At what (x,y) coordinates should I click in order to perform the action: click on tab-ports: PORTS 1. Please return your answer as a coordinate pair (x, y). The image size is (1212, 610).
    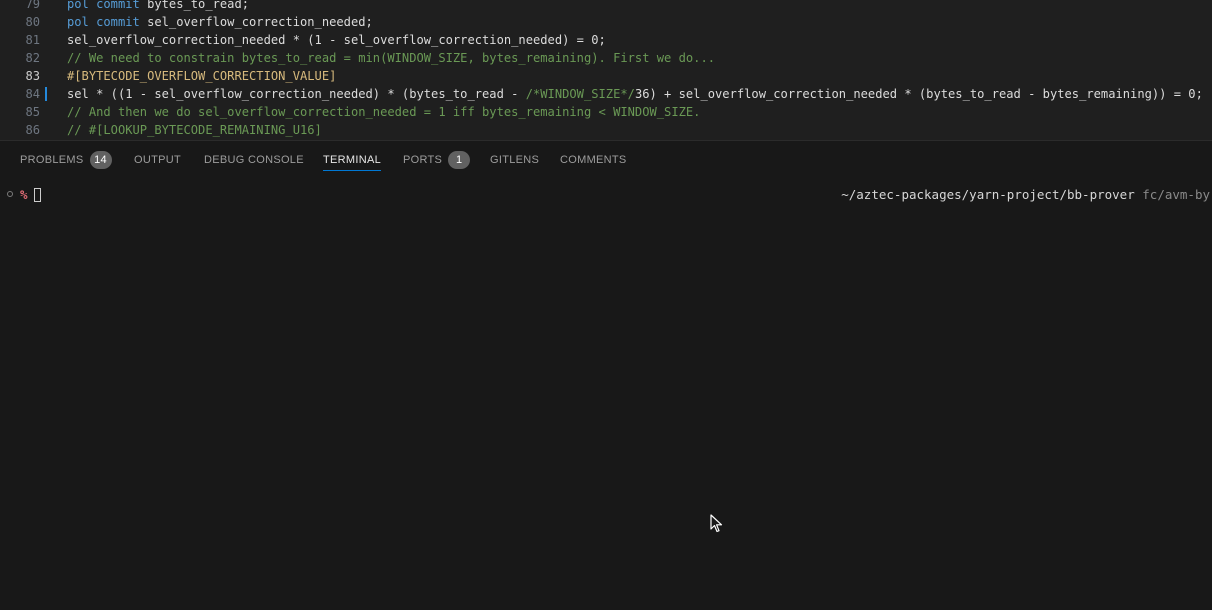
    Looking at the image, I should click on (437, 159).